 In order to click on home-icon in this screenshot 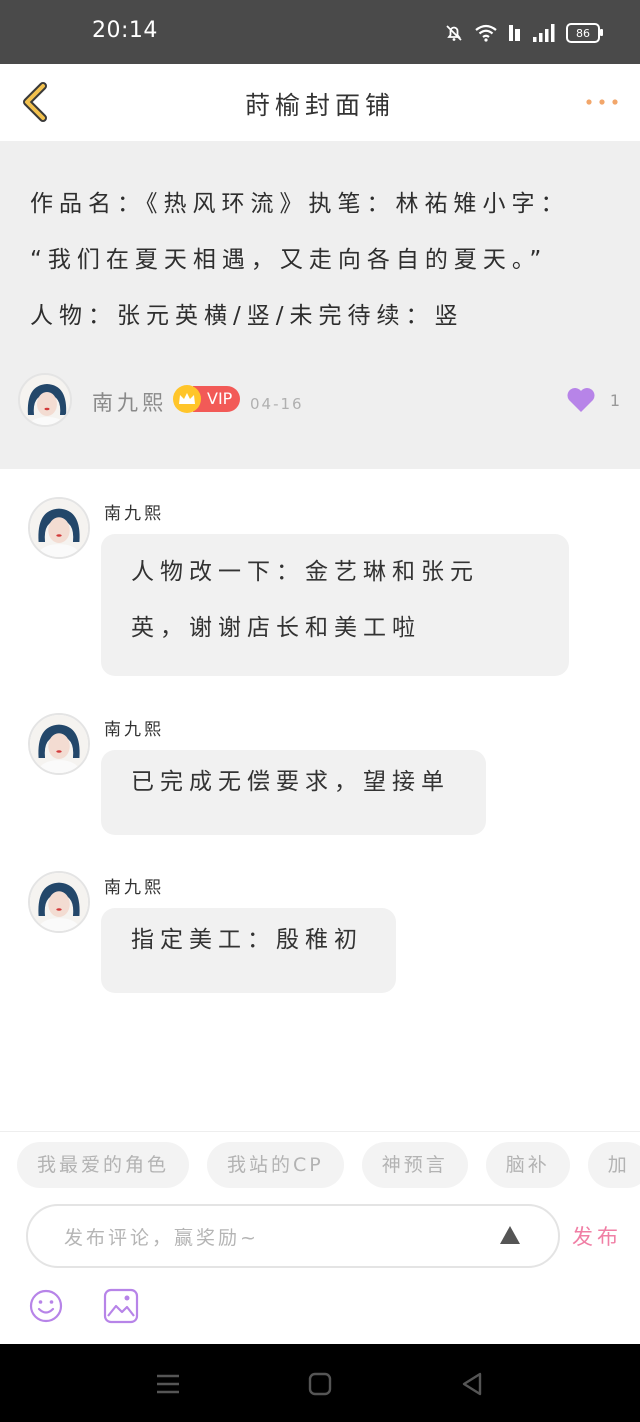, I will do `click(320, 1384)`.